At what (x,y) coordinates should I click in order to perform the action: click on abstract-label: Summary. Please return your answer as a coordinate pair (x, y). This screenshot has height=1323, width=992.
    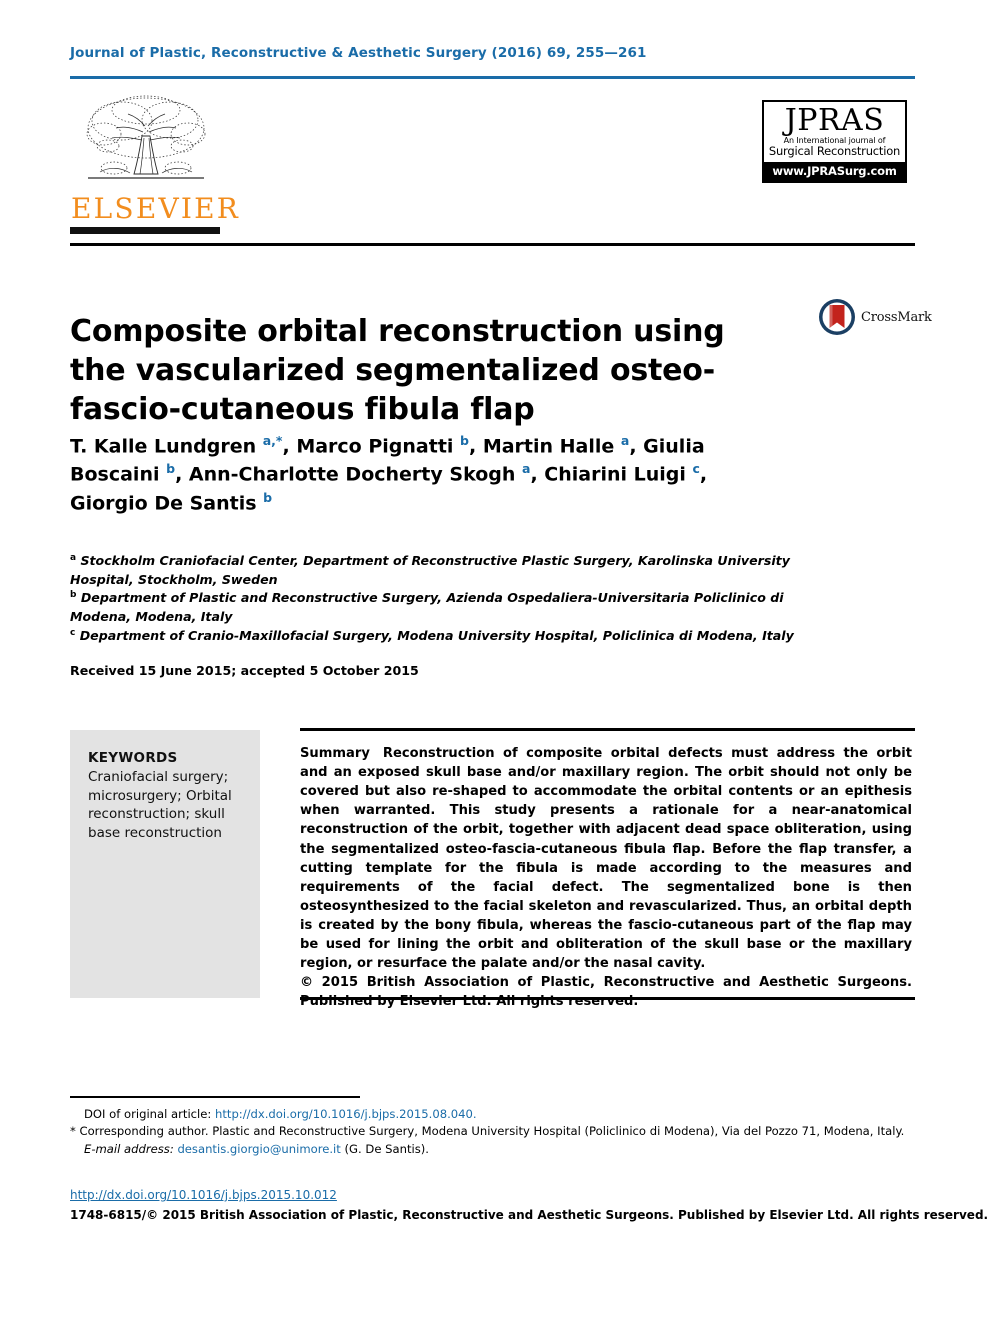
    Looking at the image, I should click on (335, 753).